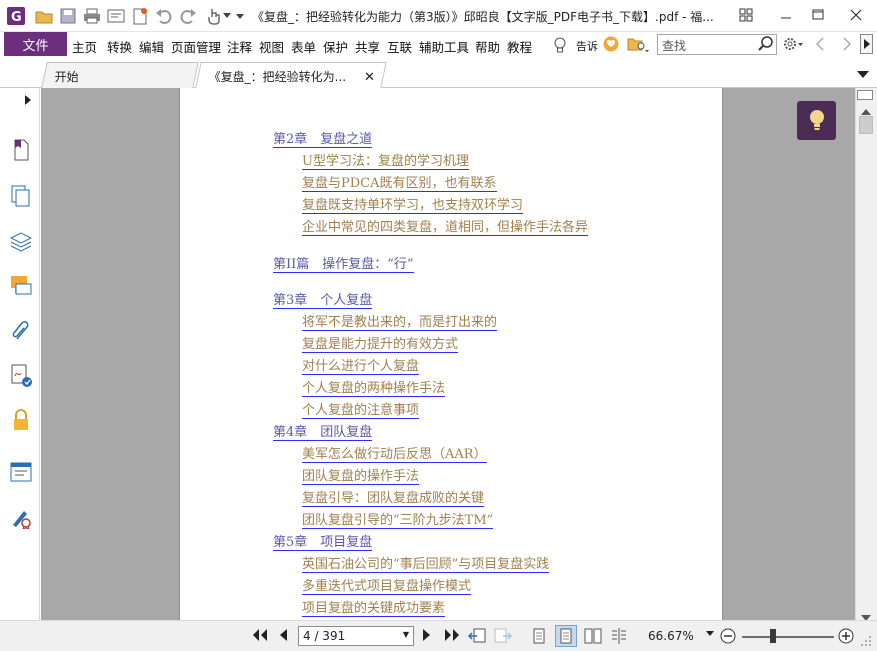  I want to click on zoom-slider, so click(788, 637).